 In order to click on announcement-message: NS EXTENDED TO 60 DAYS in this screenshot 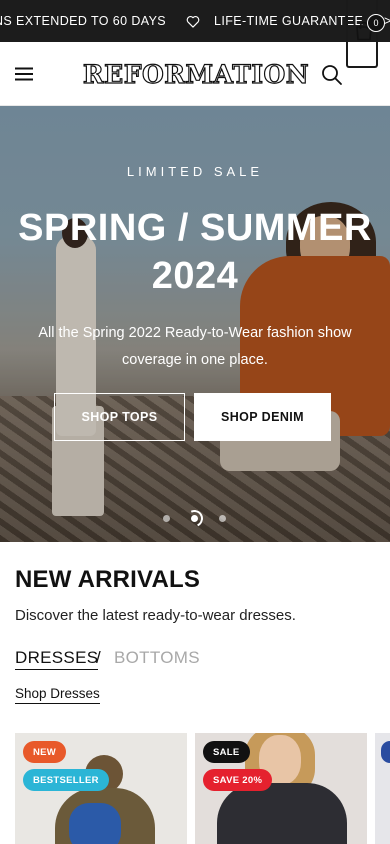, I will do `click(83, 21)`.